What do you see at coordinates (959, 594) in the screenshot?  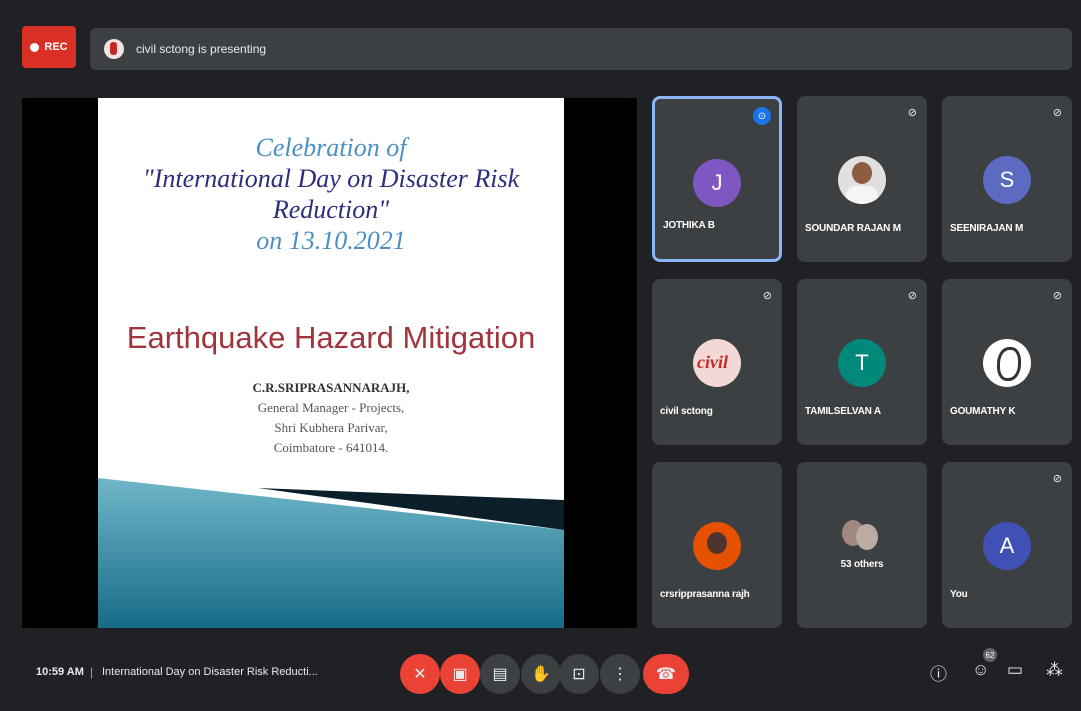 I see `participant-name: You` at bounding box center [959, 594].